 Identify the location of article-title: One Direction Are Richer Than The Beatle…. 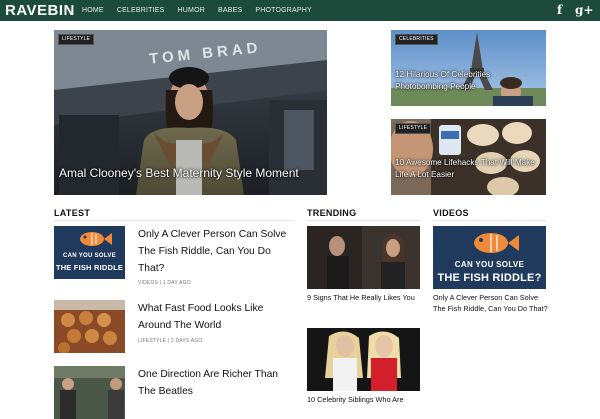
(216, 383).